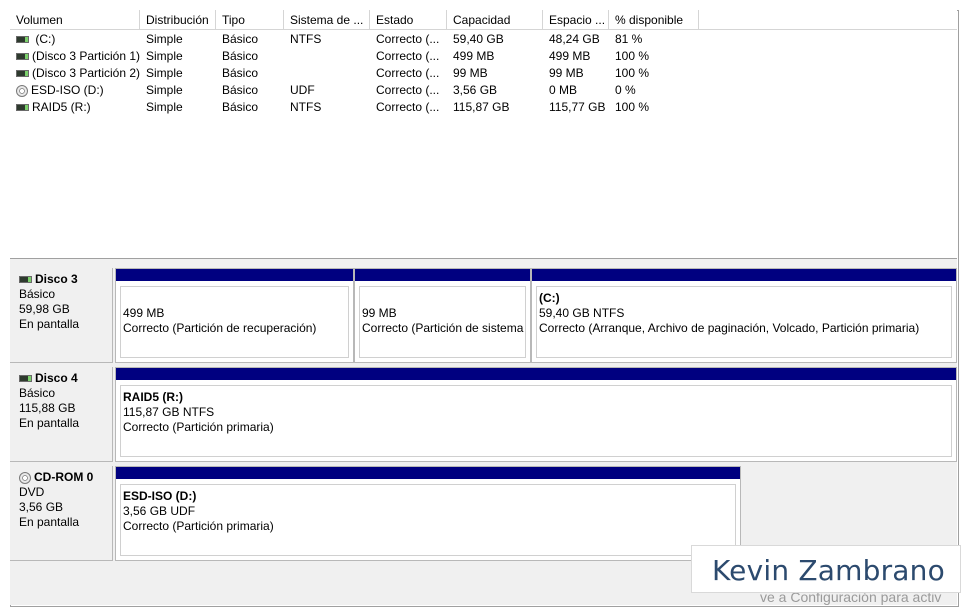 This screenshot has width=967, height=613. What do you see at coordinates (582, 313) in the screenshot?
I see `partition-size: 59,40 GB NTFS` at bounding box center [582, 313].